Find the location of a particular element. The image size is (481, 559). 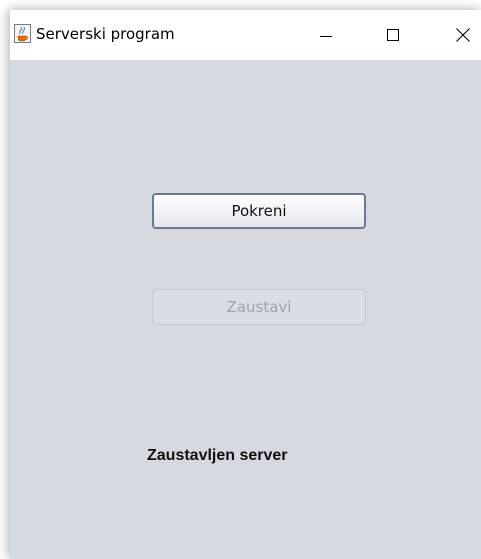

minimize-icon is located at coordinates (326, 36).